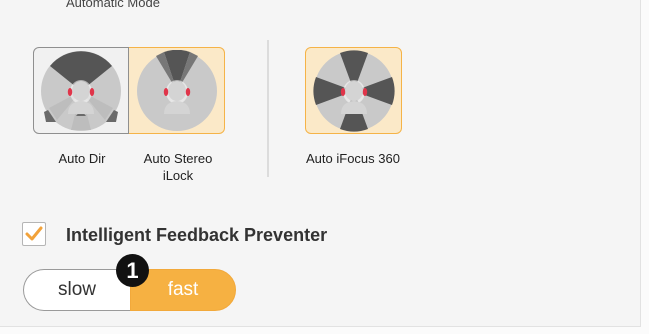 The height and width of the screenshot is (334, 649). What do you see at coordinates (178, 167) in the screenshot?
I see `auto-stereo-label: Auto Stereo iLock` at bounding box center [178, 167].